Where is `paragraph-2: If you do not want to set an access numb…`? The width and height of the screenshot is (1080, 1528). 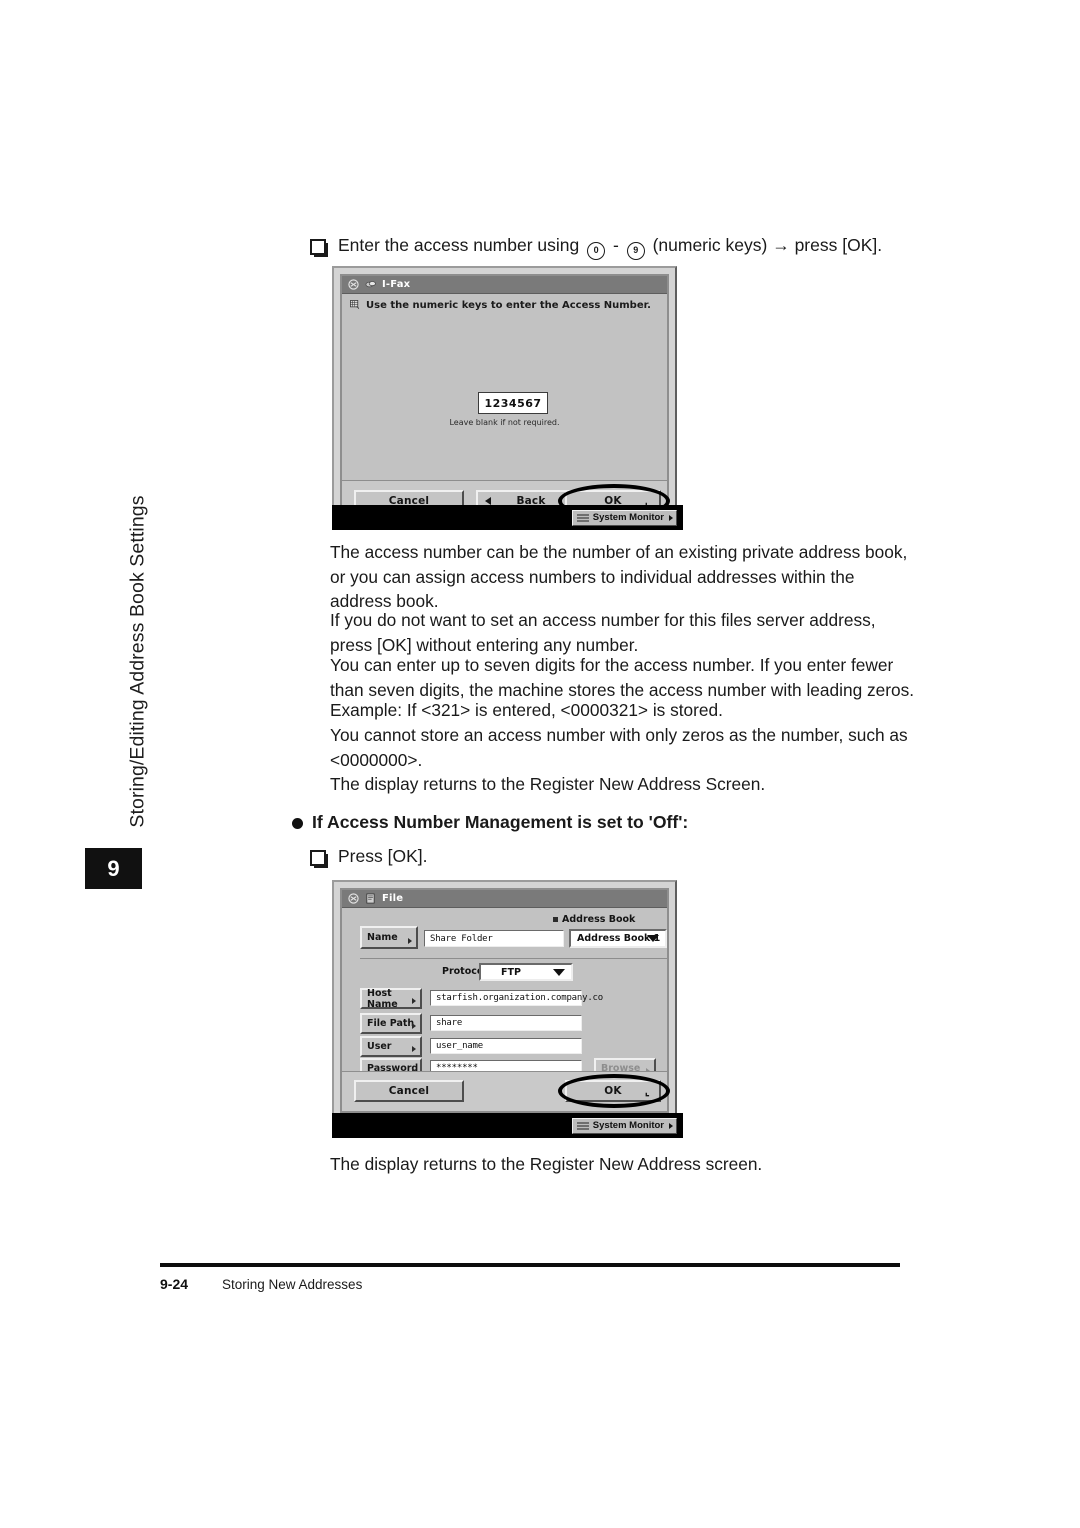 paragraph-2: If you do not want to set an access numb… is located at coordinates (603, 632).